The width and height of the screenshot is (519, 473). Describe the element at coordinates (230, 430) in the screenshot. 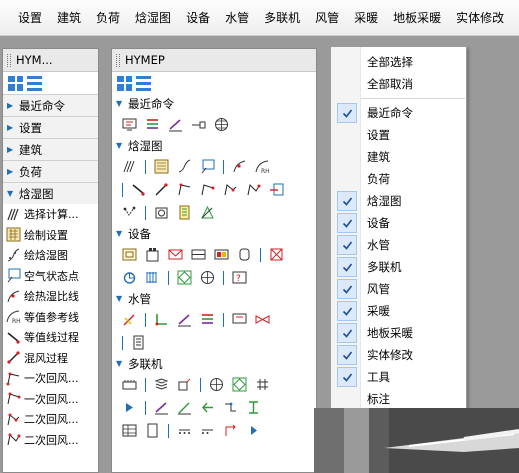

I see `arrow-up-icon` at that location.